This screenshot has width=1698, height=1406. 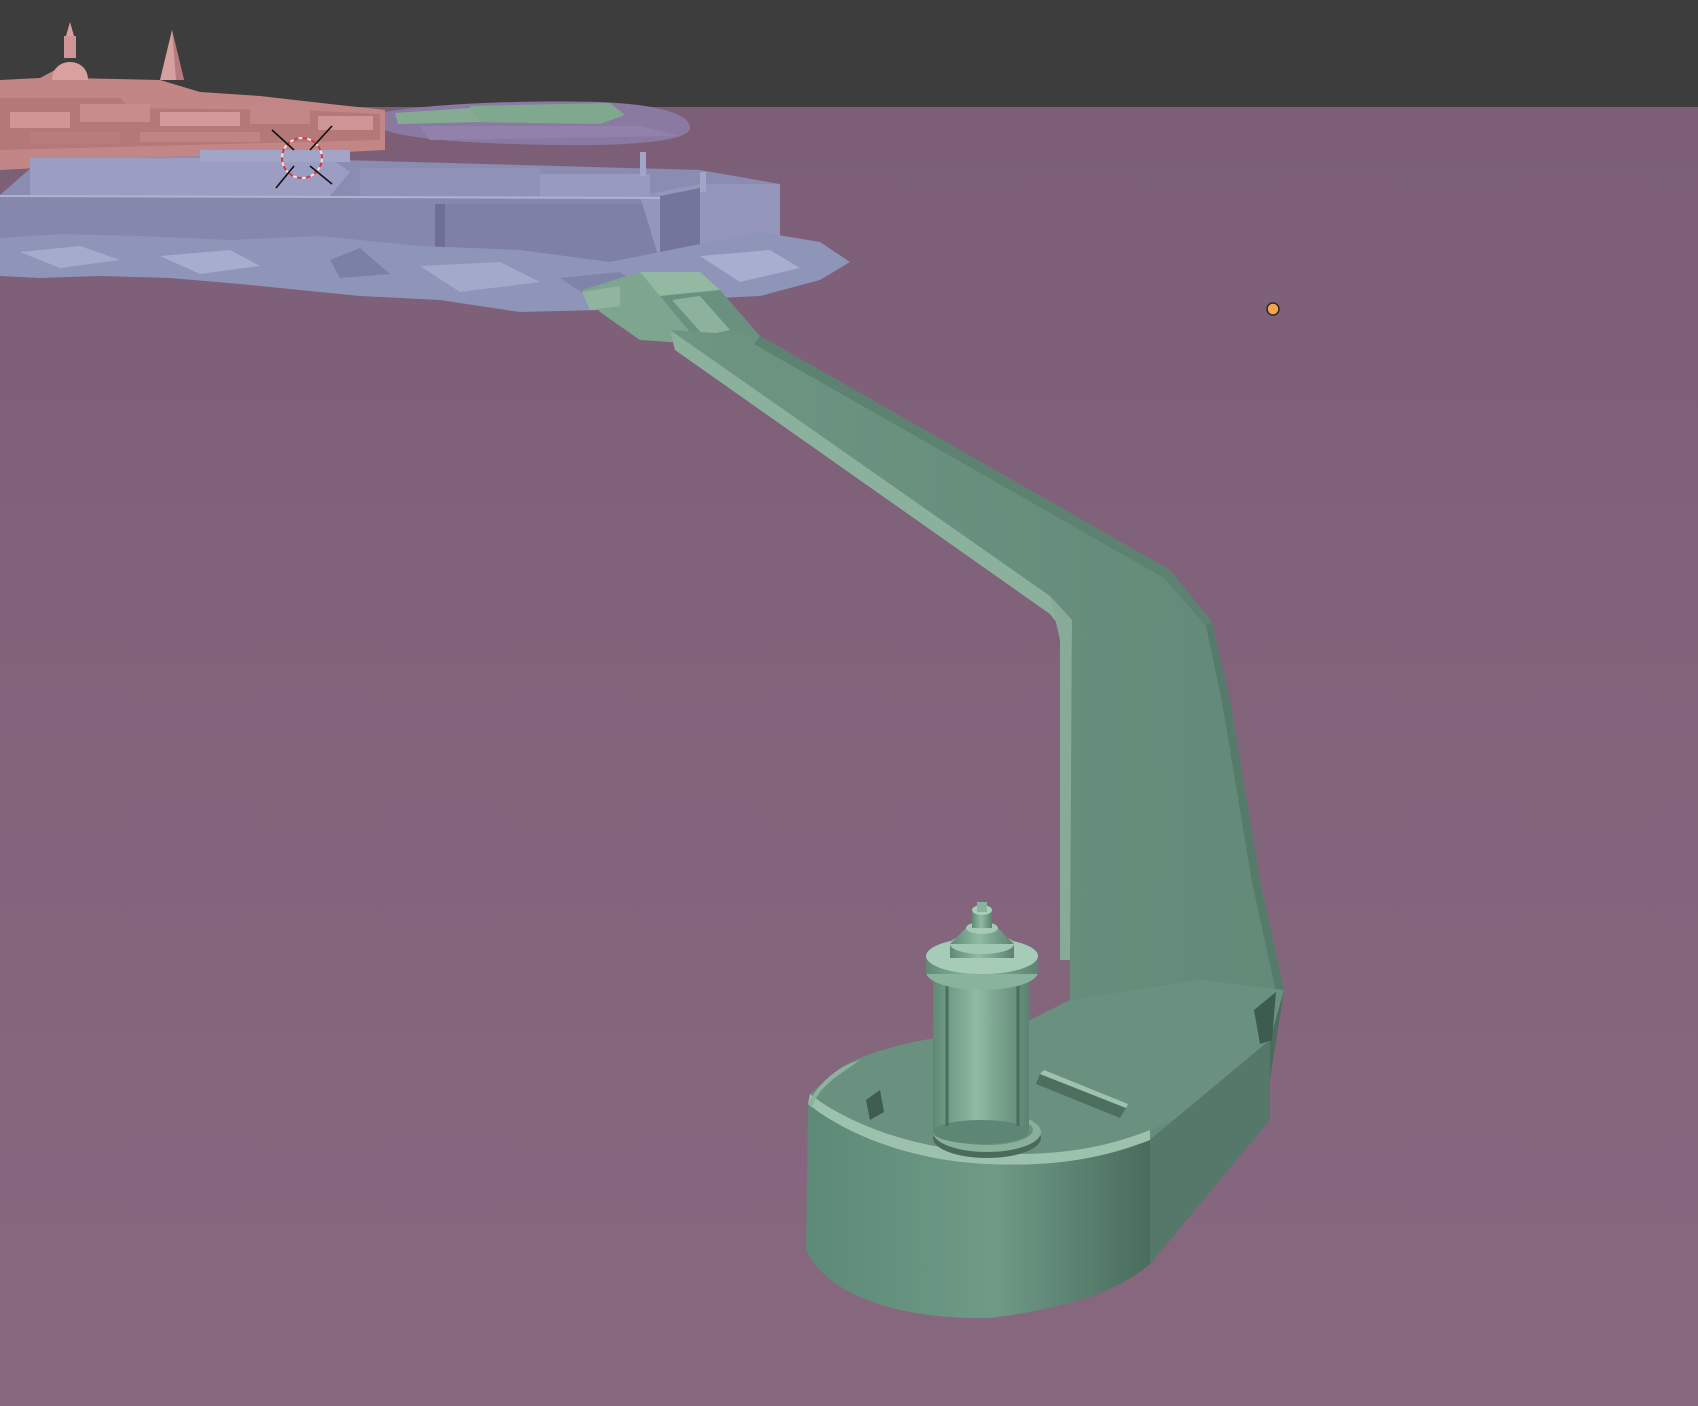 What do you see at coordinates (1273, 309) in the screenshot?
I see `light-object-icon` at bounding box center [1273, 309].